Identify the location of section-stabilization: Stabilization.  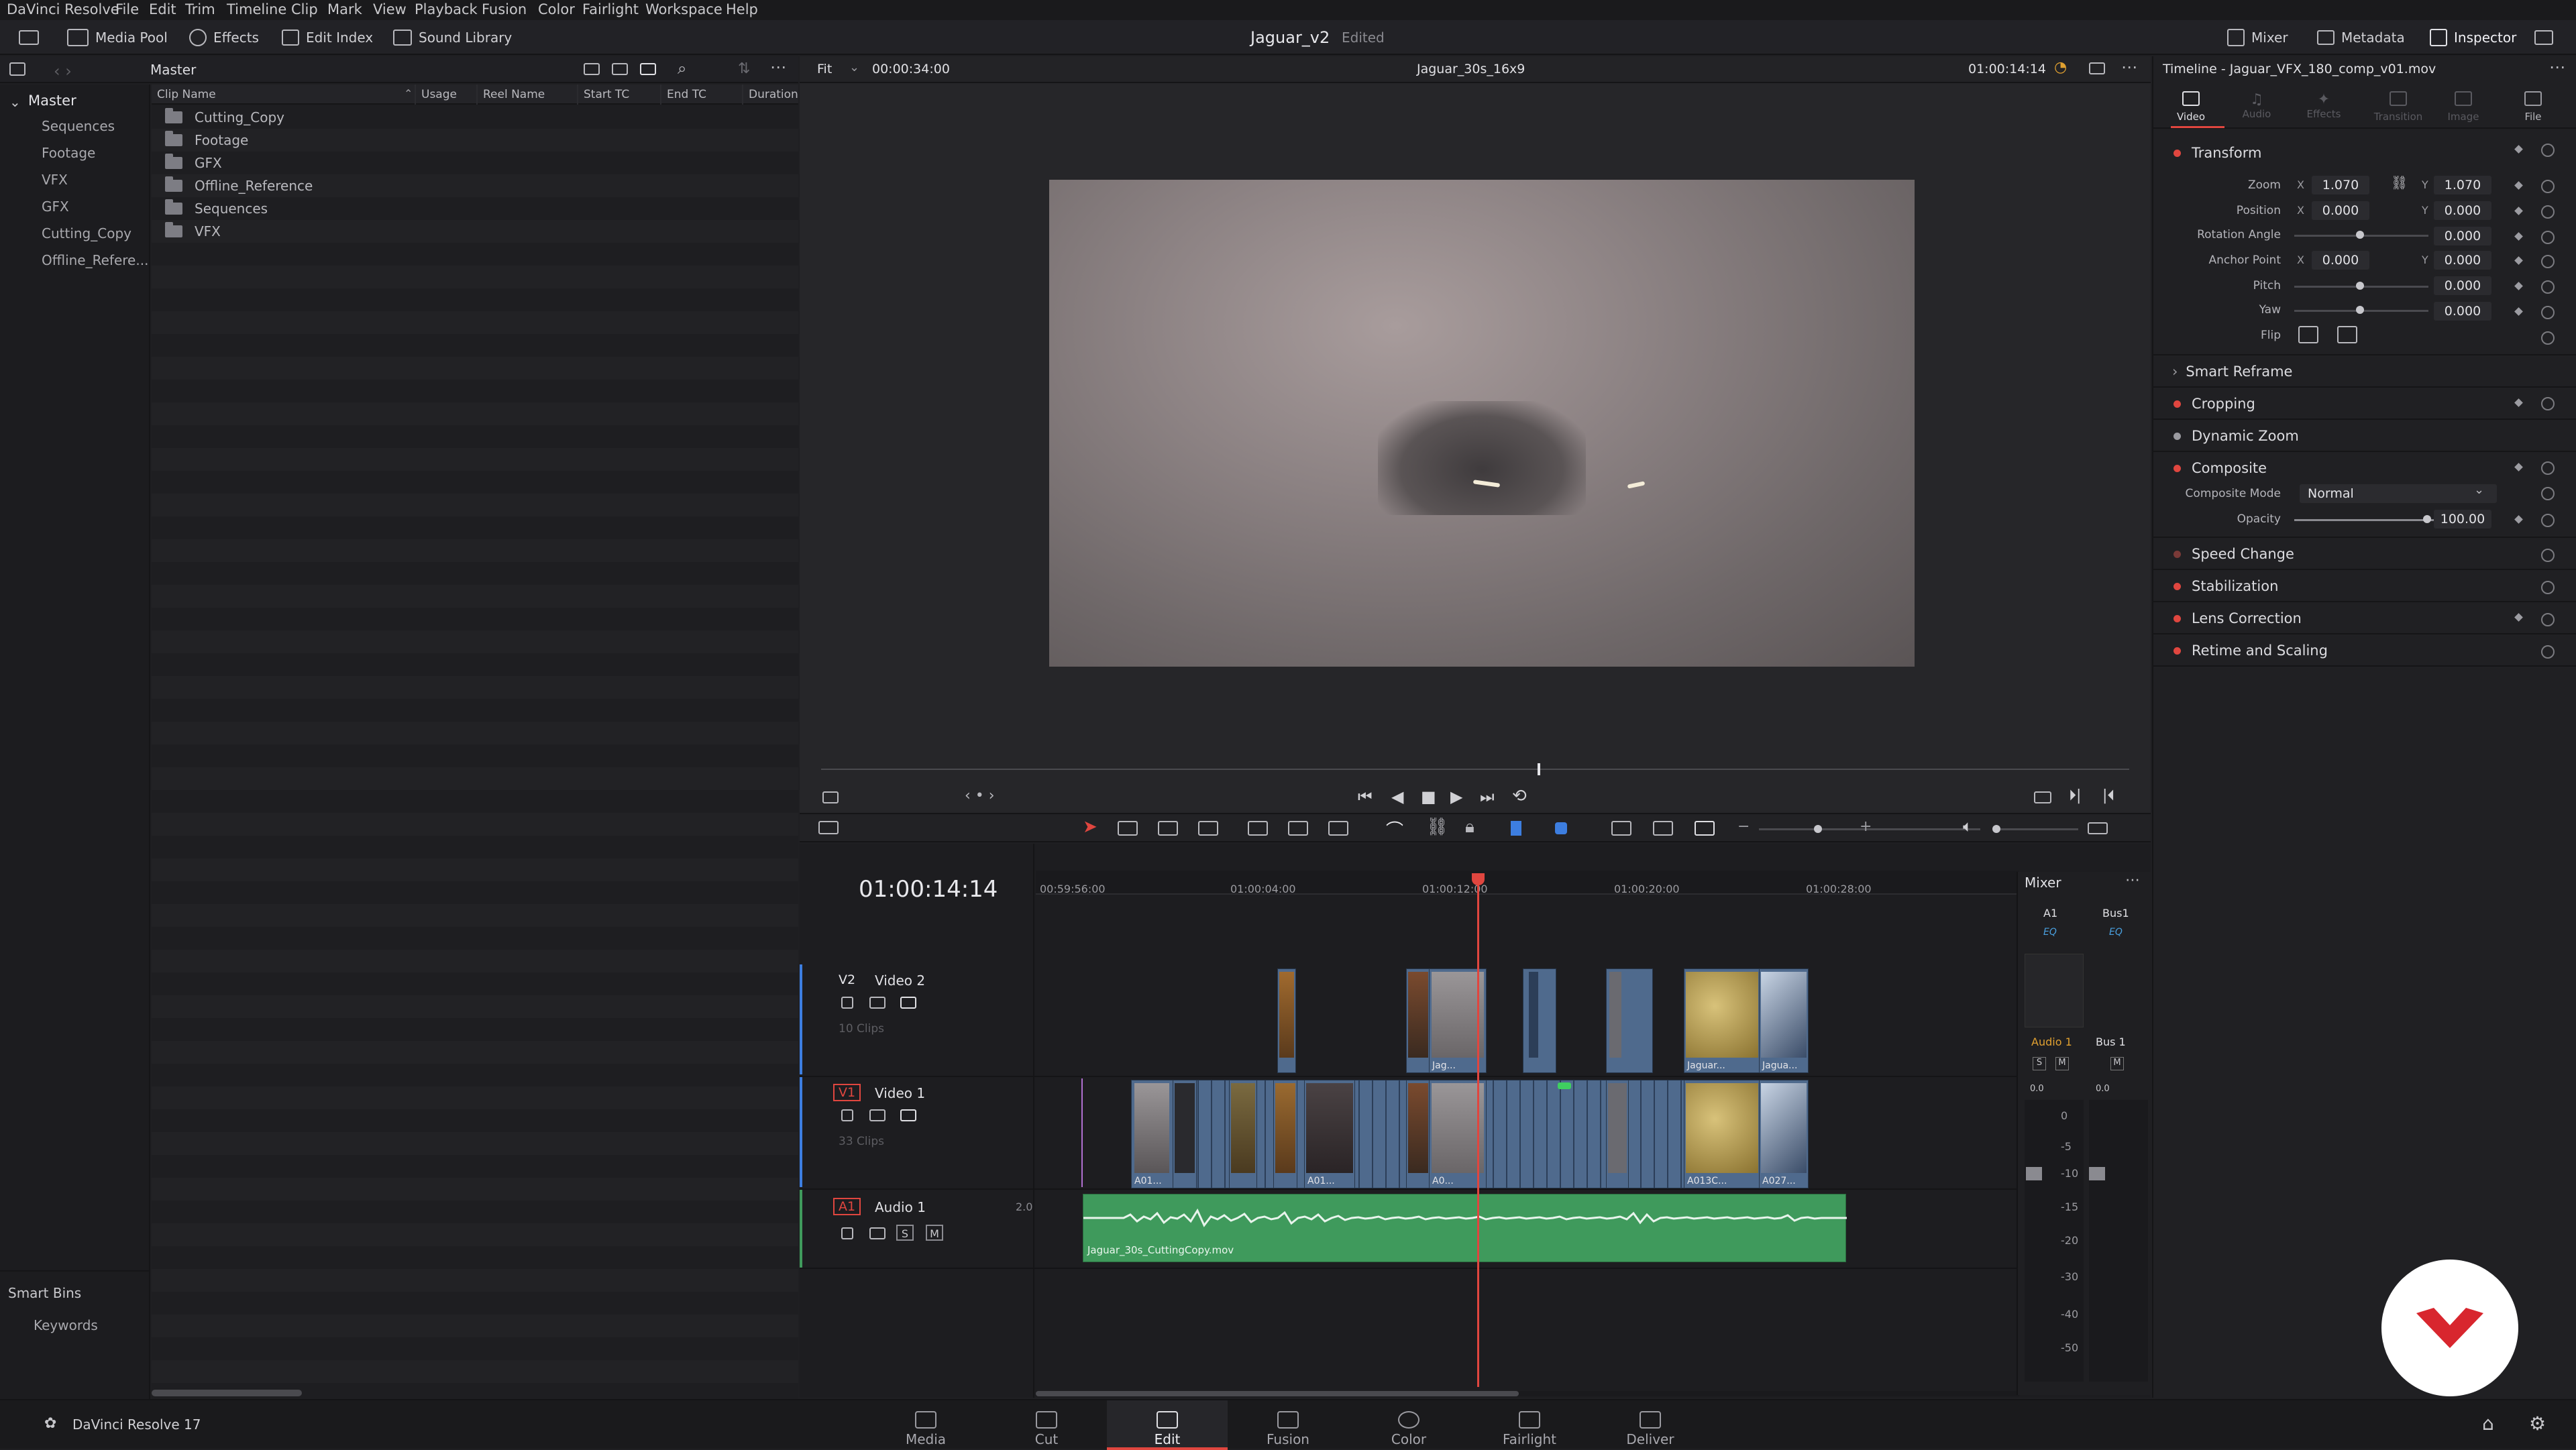
(2365, 586).